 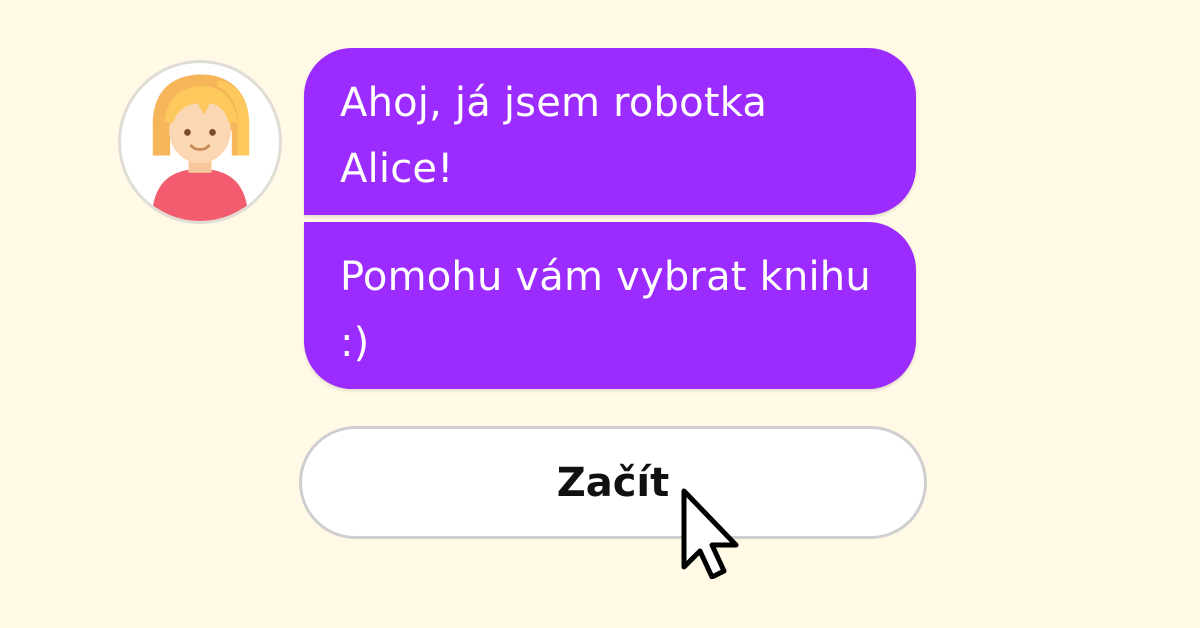 I want to click on robot-avatar, so click(x=200, y=142).